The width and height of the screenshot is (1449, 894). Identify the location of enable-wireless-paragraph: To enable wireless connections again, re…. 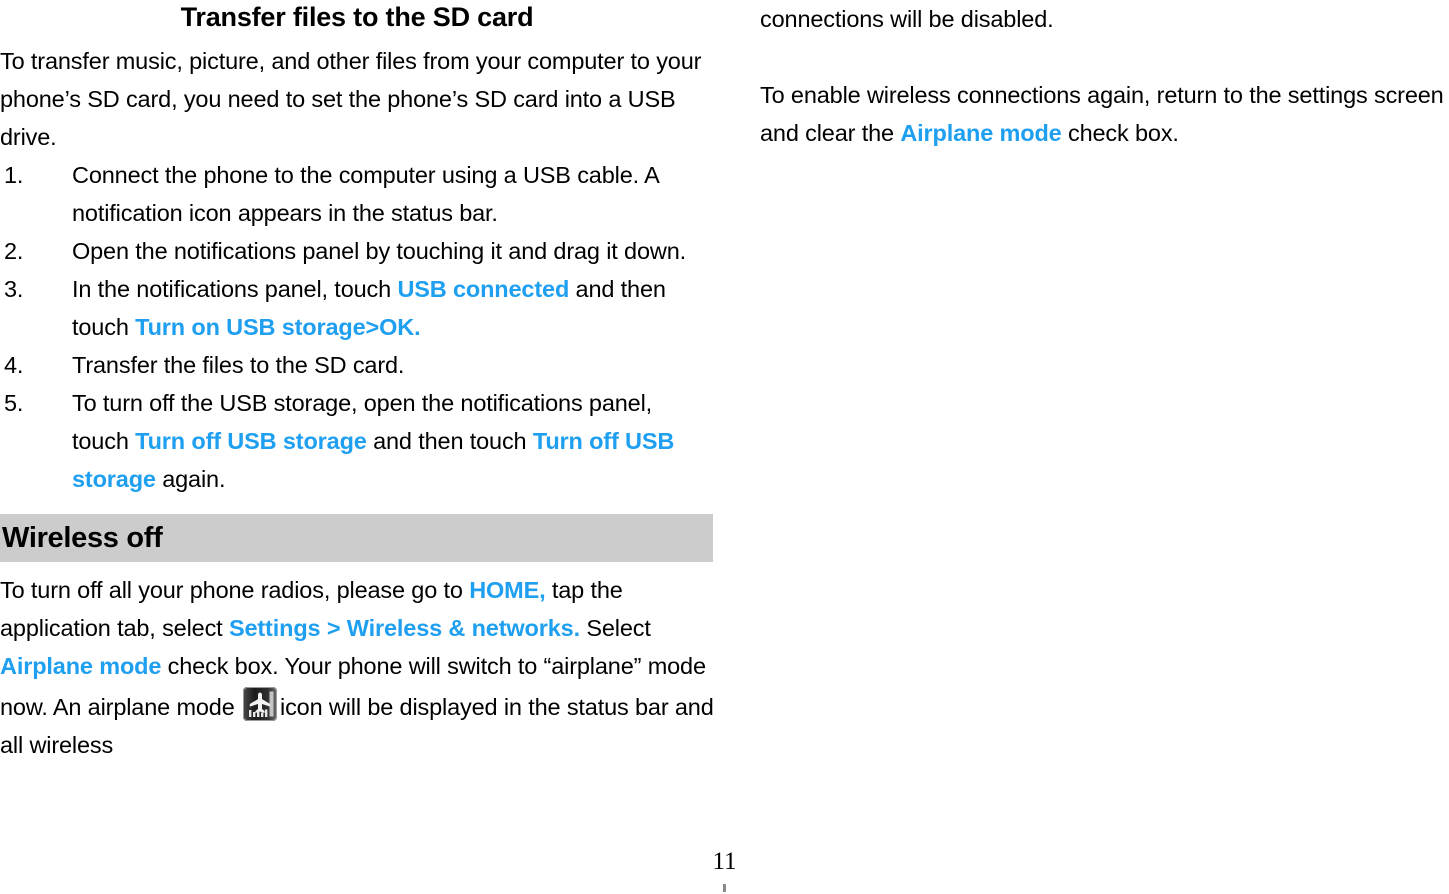
(1104, 114).